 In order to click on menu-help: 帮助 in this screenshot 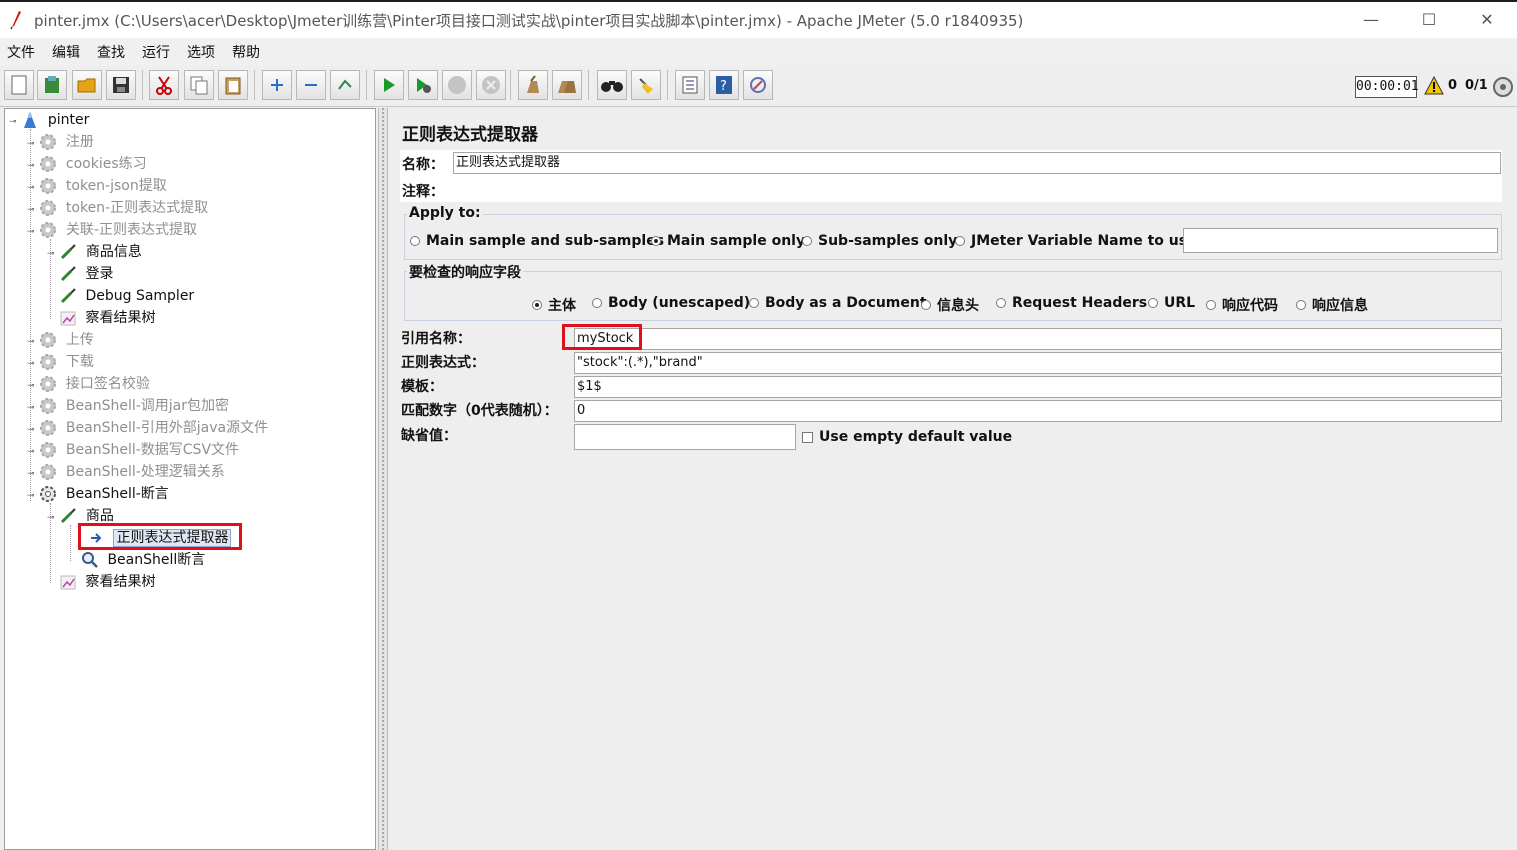, I will do `click(246, 52)`.